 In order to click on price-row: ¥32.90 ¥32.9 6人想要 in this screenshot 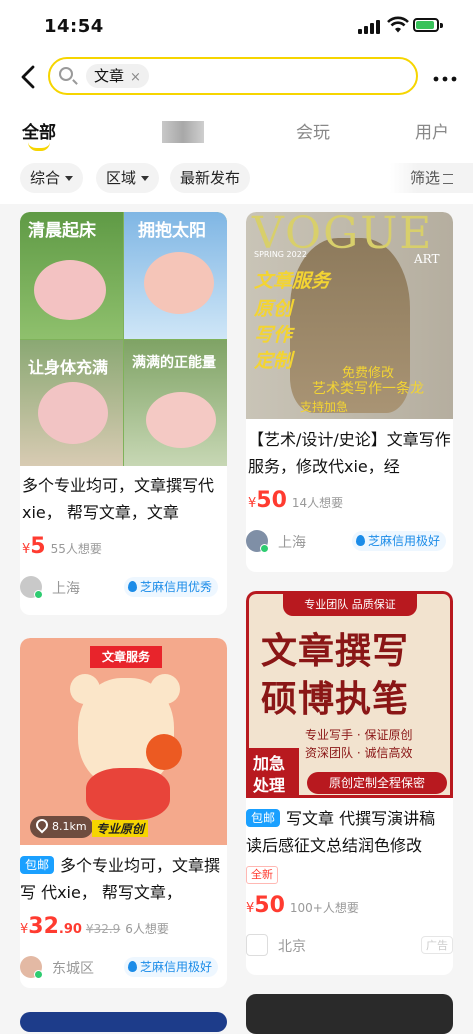, I will do `click(94, 926)`.